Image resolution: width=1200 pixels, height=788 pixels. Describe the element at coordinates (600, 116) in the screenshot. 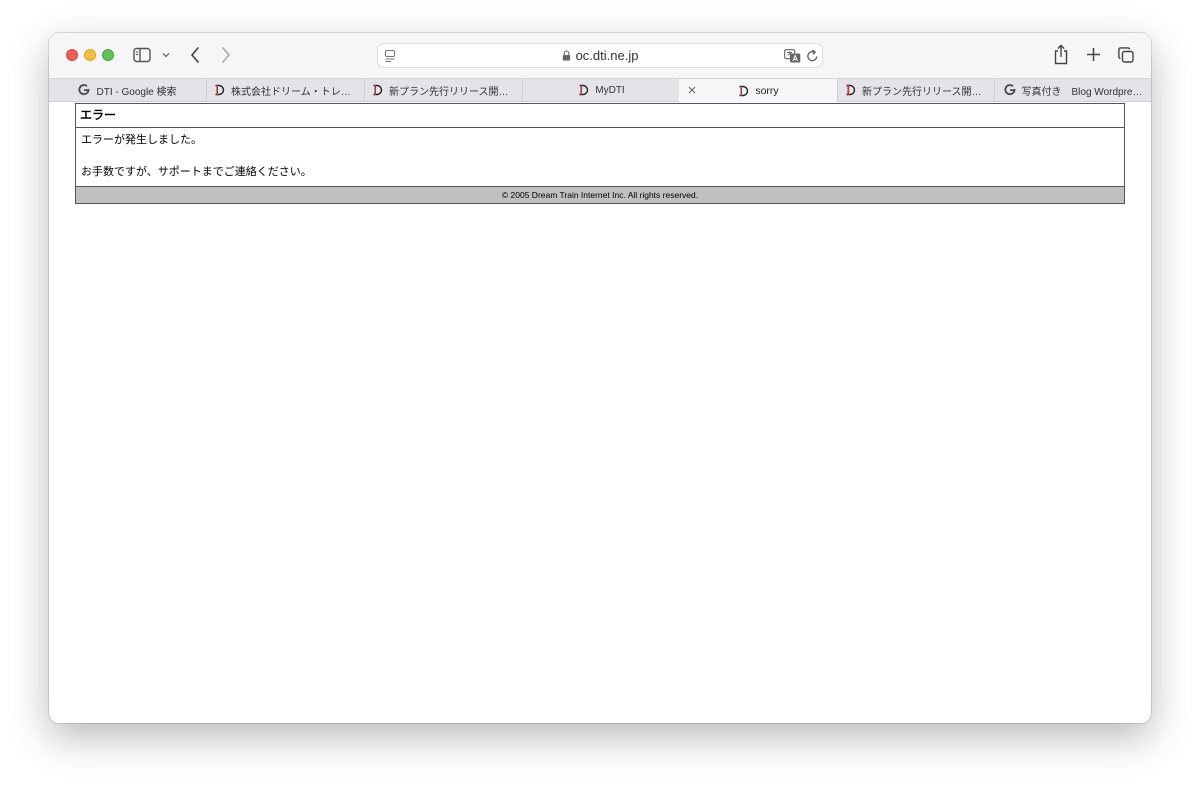

I see `error-title: エラー` at that location.